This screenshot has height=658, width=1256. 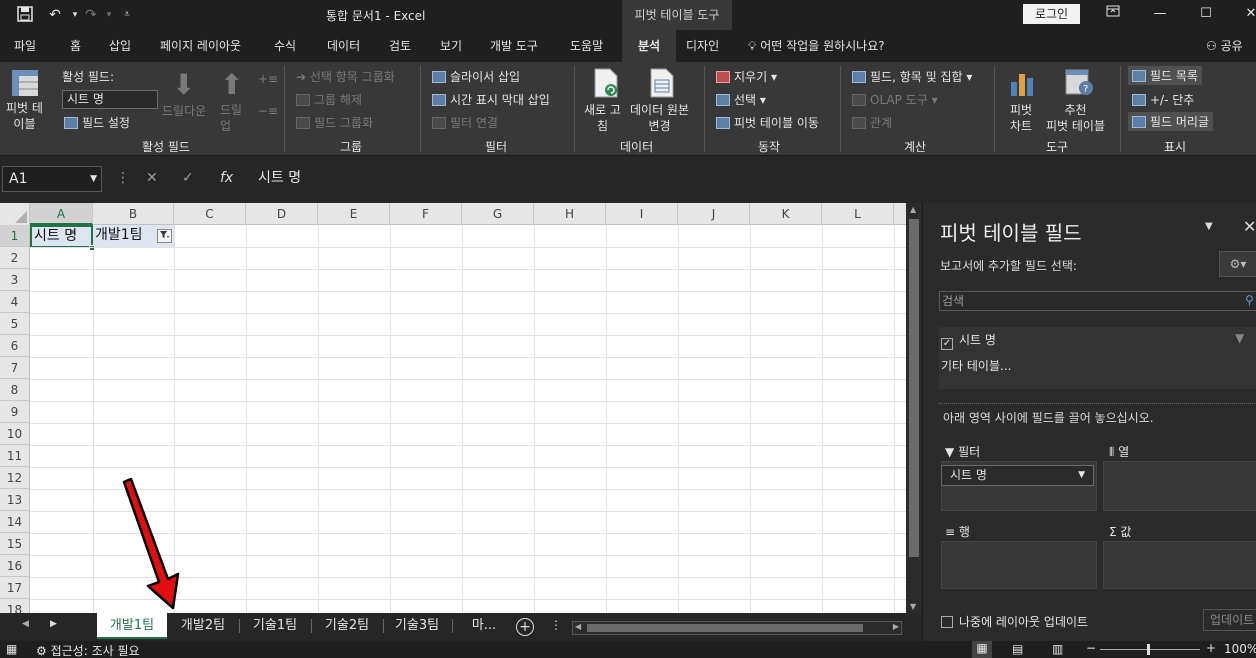 What do you see at coordinates (1021, 118) in the screenshot?
I see `pivot-chart-button: 피벗 차트` at bounding box center [1021, 118].